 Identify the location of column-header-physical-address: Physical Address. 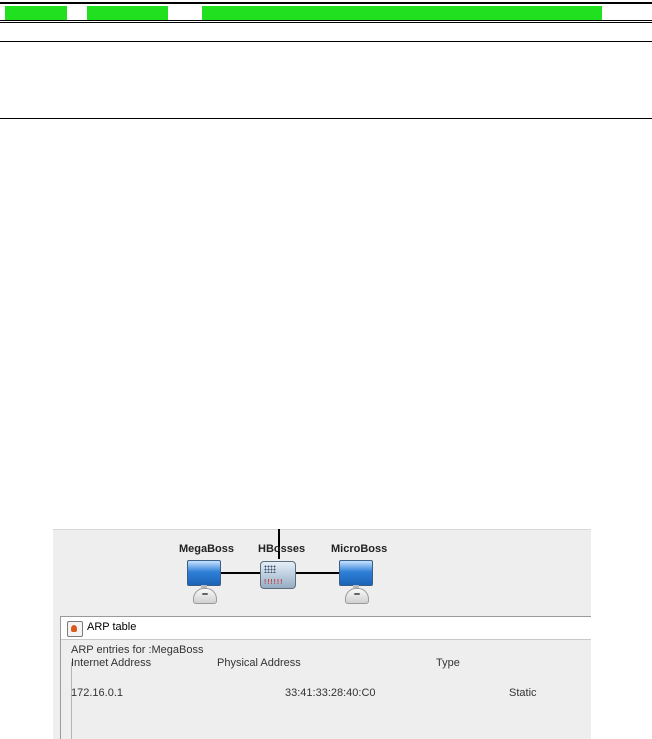
(259, 663).